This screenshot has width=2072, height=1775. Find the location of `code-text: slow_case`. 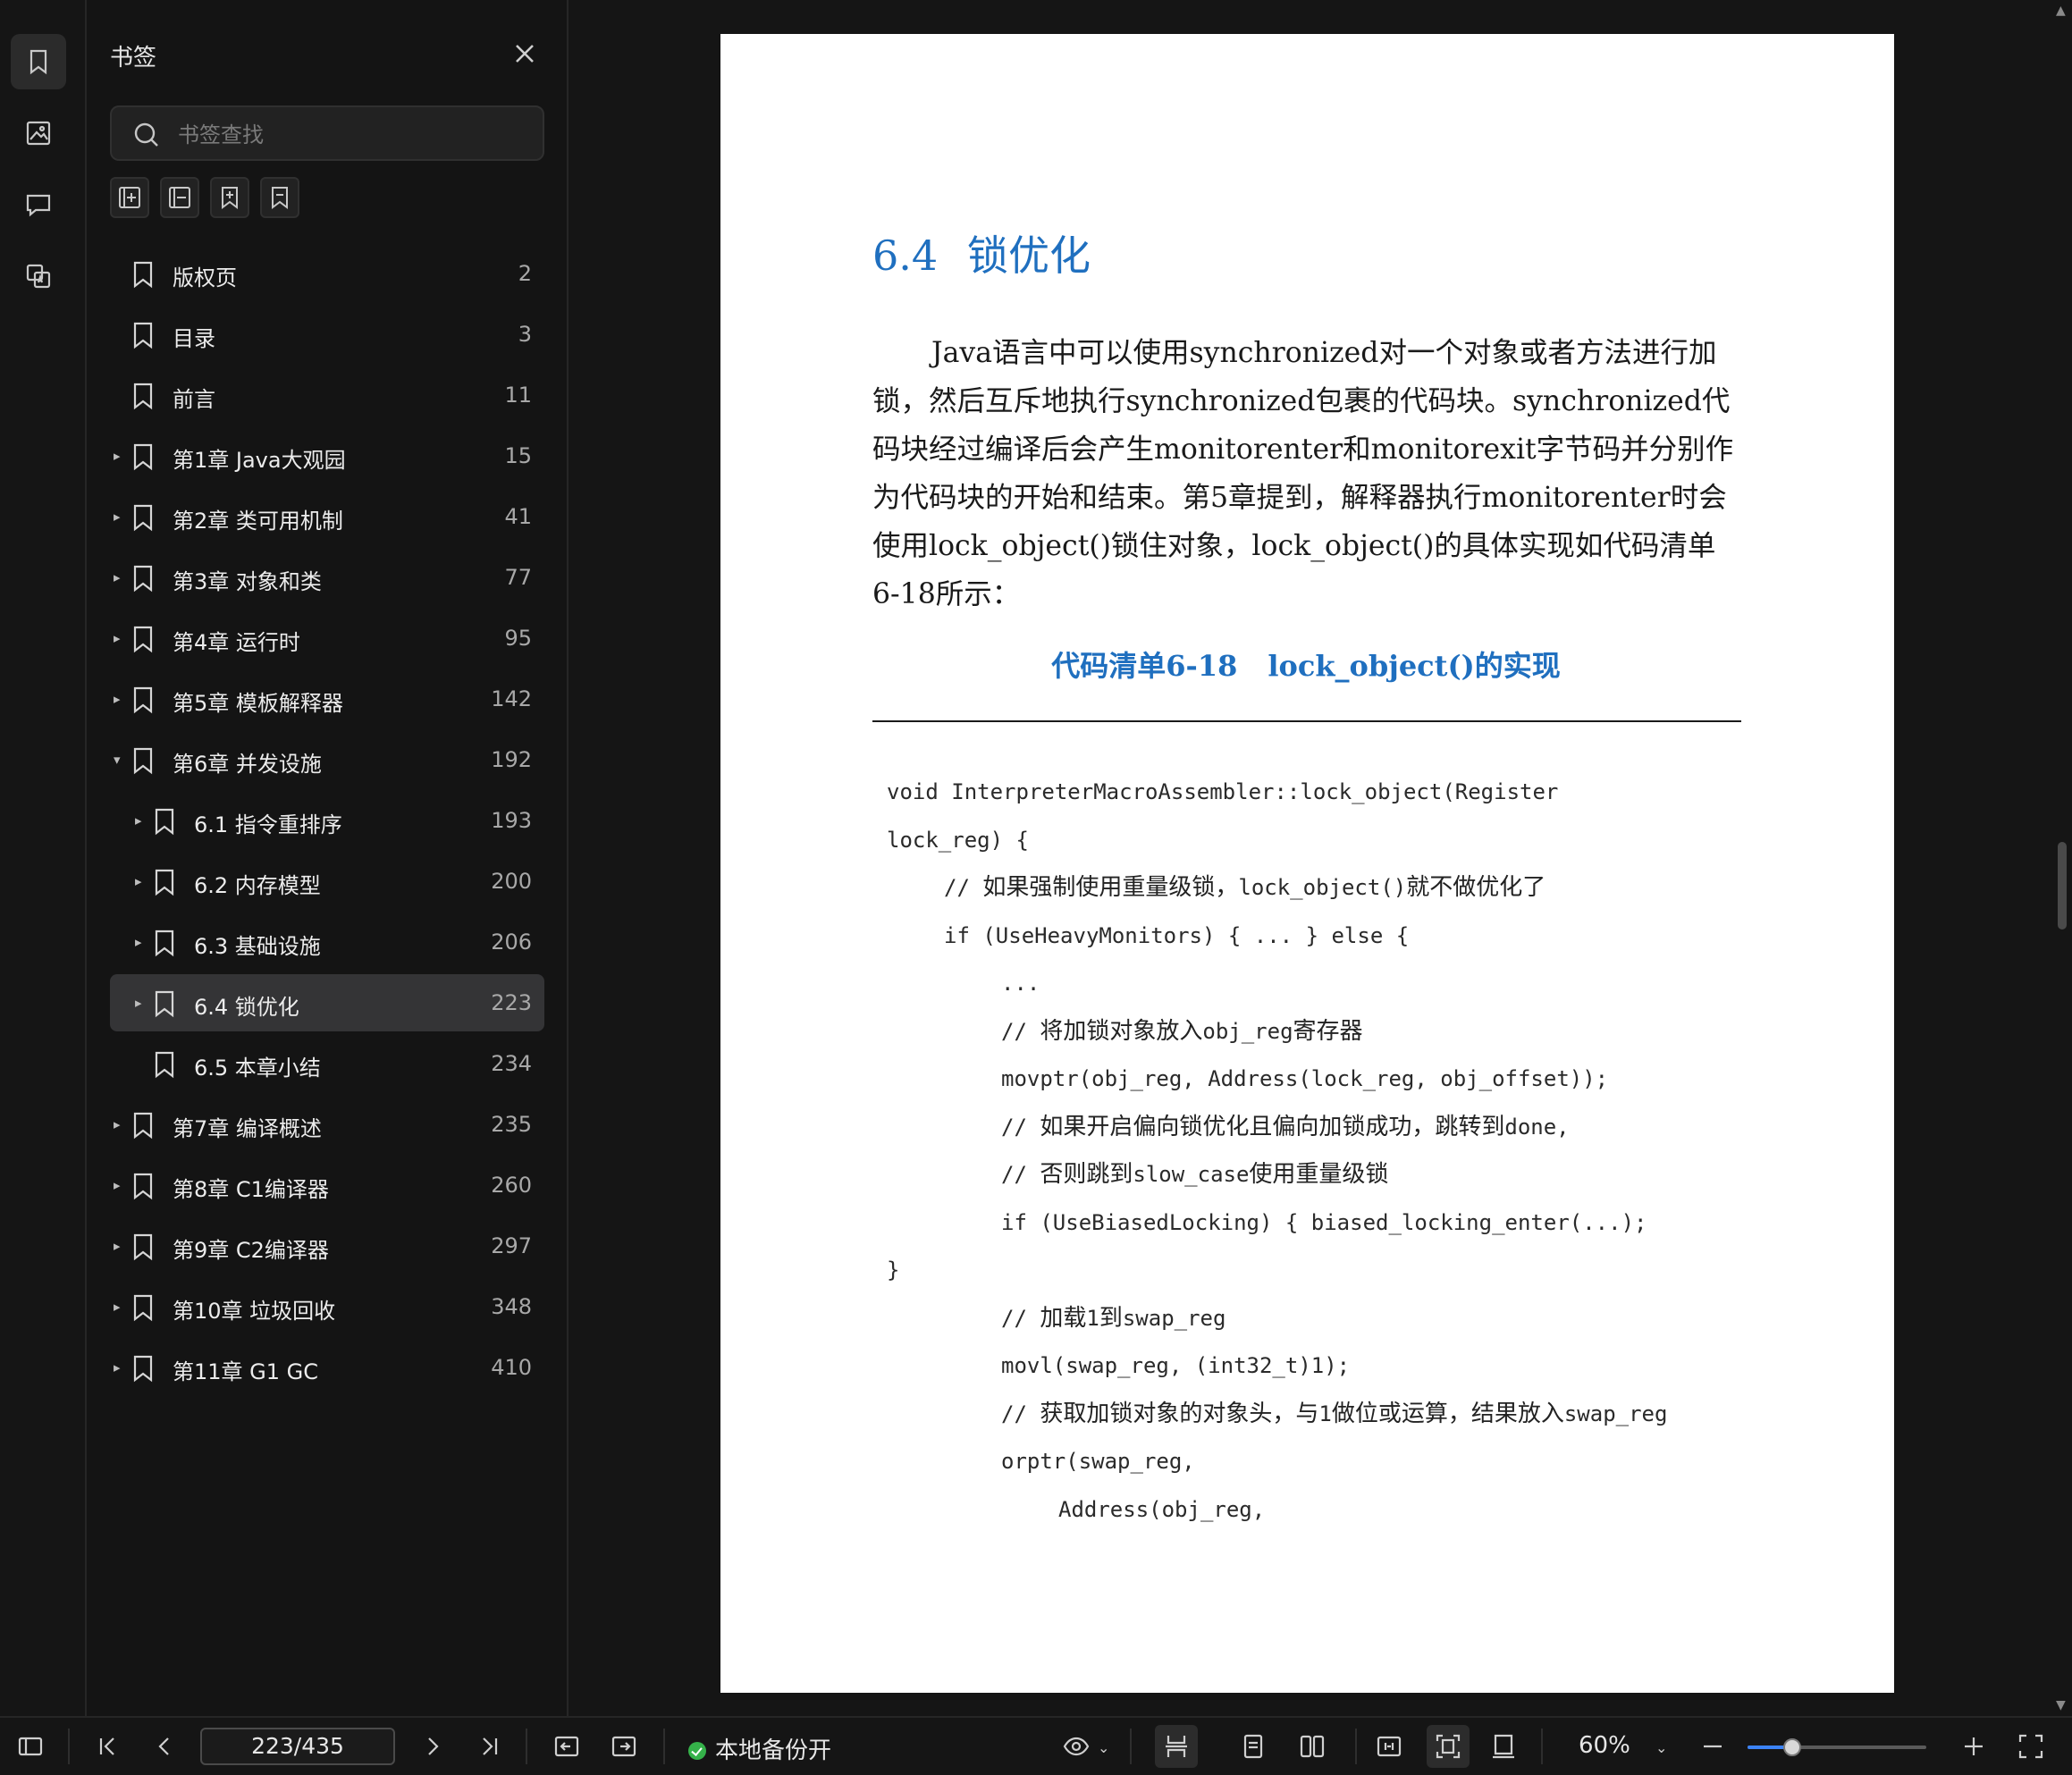

code-text: slow_case is located at coordinates (1192, 1174).